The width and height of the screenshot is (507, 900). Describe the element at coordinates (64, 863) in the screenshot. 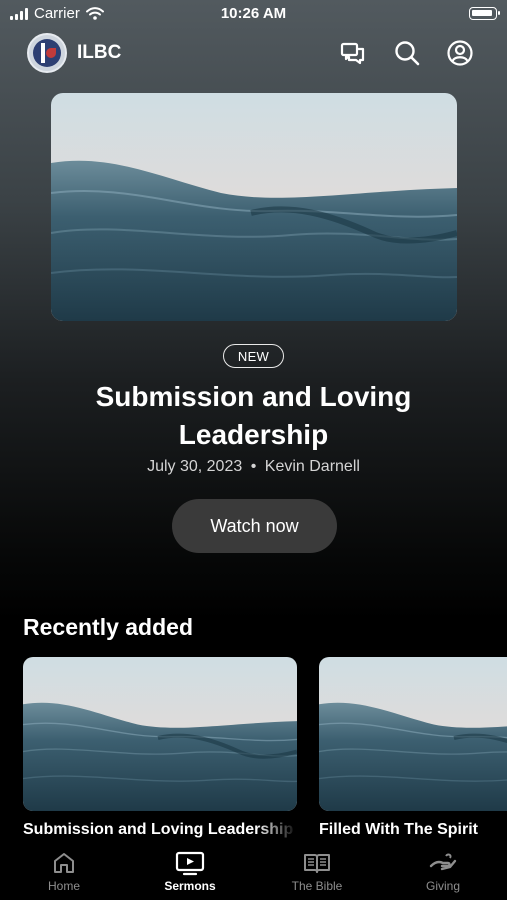

I see `home-icon` at that location.